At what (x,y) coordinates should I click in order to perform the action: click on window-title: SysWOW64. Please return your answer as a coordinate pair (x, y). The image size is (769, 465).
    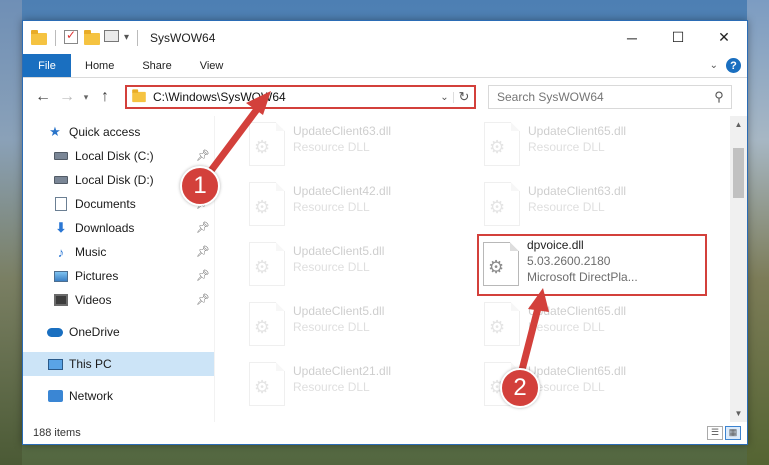
    Looking at the image, I should click on (183, 37).